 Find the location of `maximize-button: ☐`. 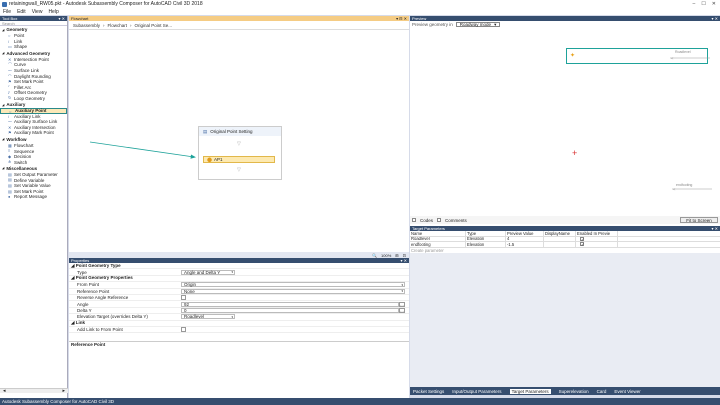

maximize-button: ☐ is located at coordinates (703, 4).